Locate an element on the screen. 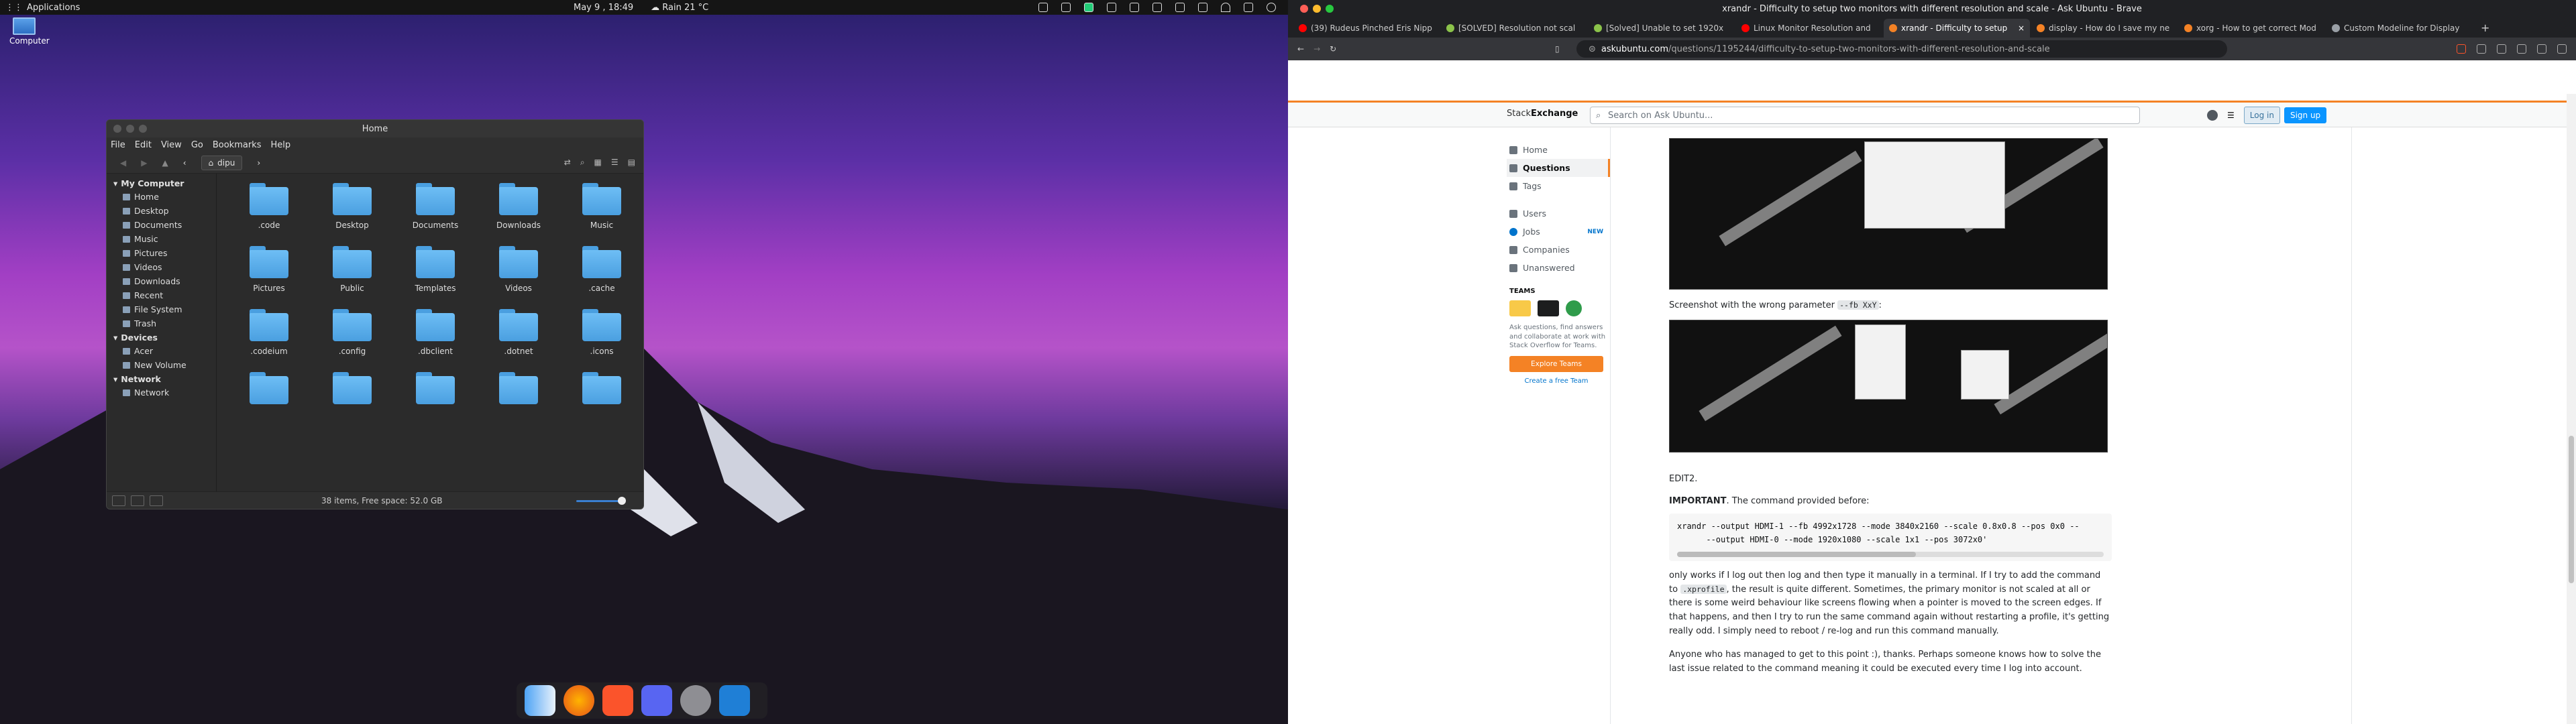  reload-icon: ↻ is located at coordinates (1333, 49).